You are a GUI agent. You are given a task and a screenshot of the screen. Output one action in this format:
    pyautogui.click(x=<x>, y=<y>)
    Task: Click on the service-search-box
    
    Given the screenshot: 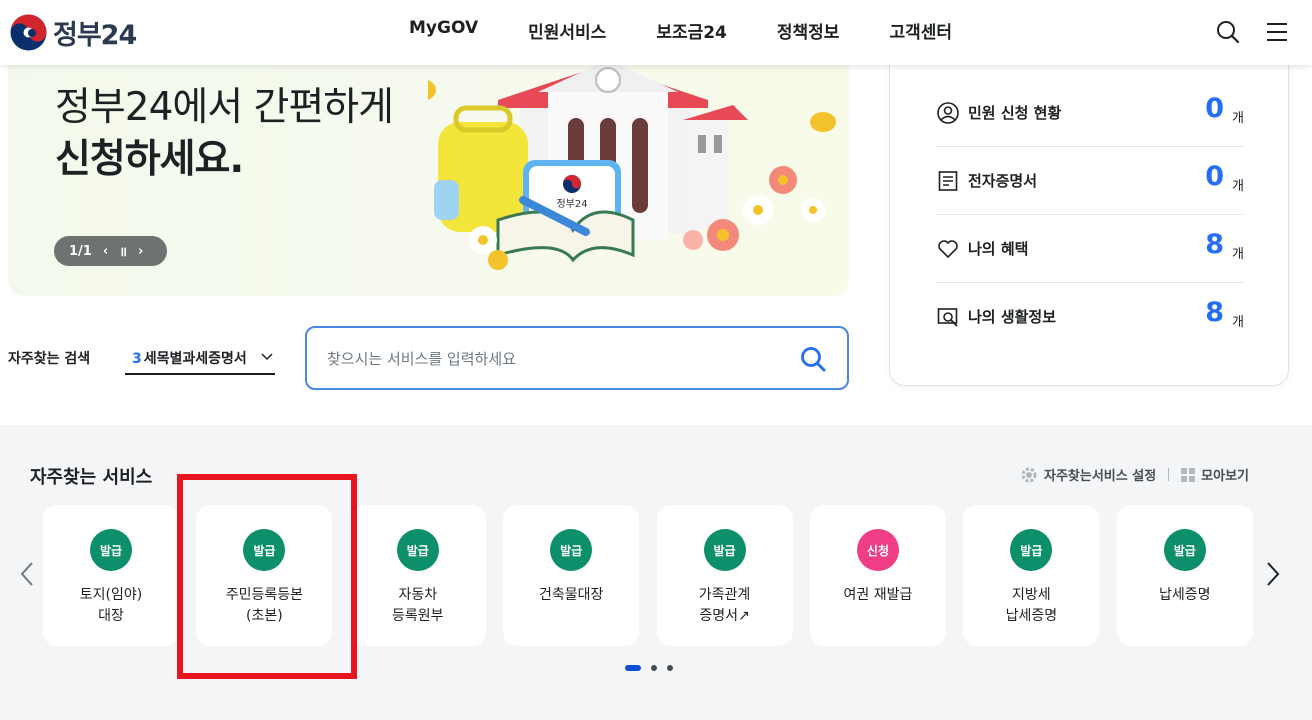 What is the action you would take?
    pyautogui.click(x=577, y=358)
    